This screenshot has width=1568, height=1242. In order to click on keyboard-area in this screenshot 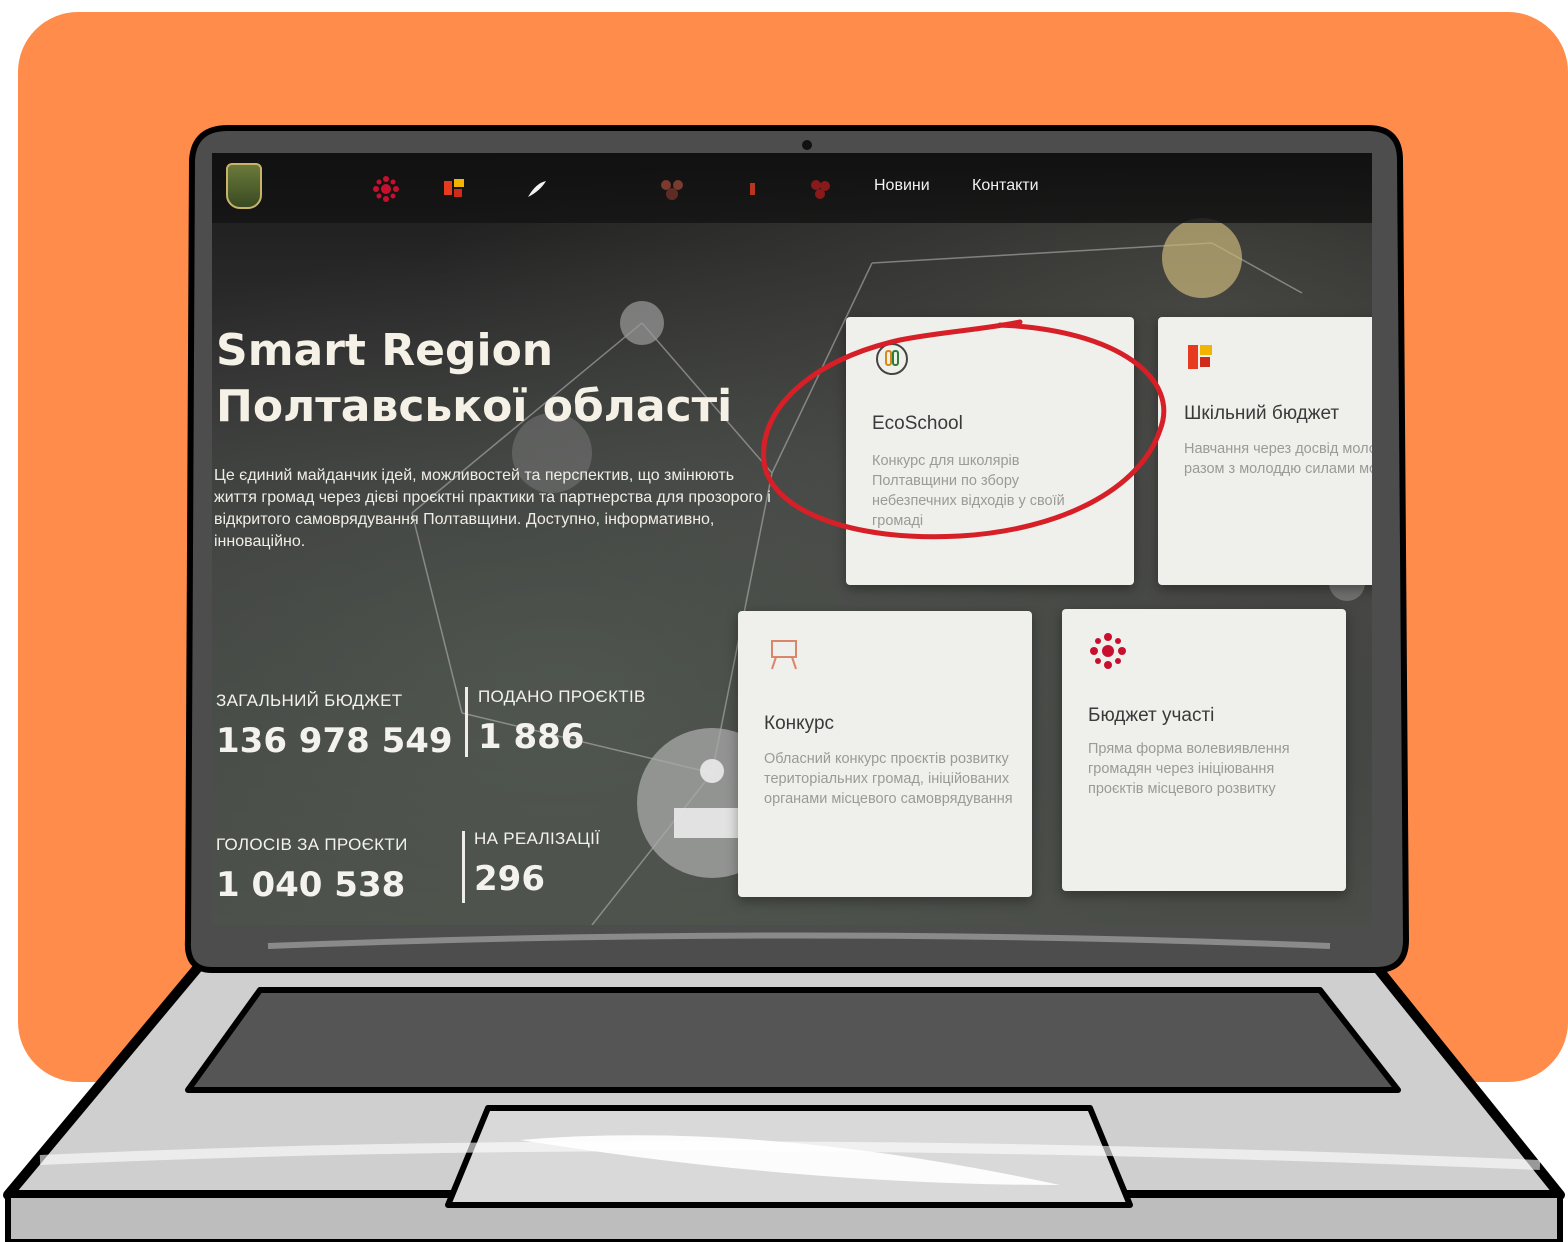, I will do `click(793, 1040)`.